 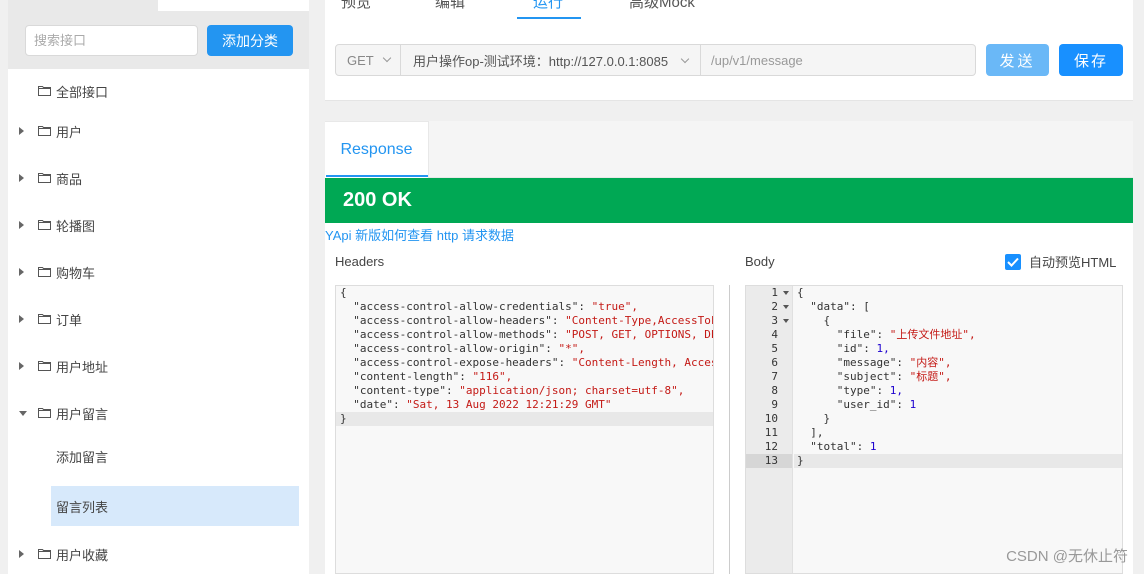 I want to click on add-category-button: 添加分类, so click(x=250, y=40).